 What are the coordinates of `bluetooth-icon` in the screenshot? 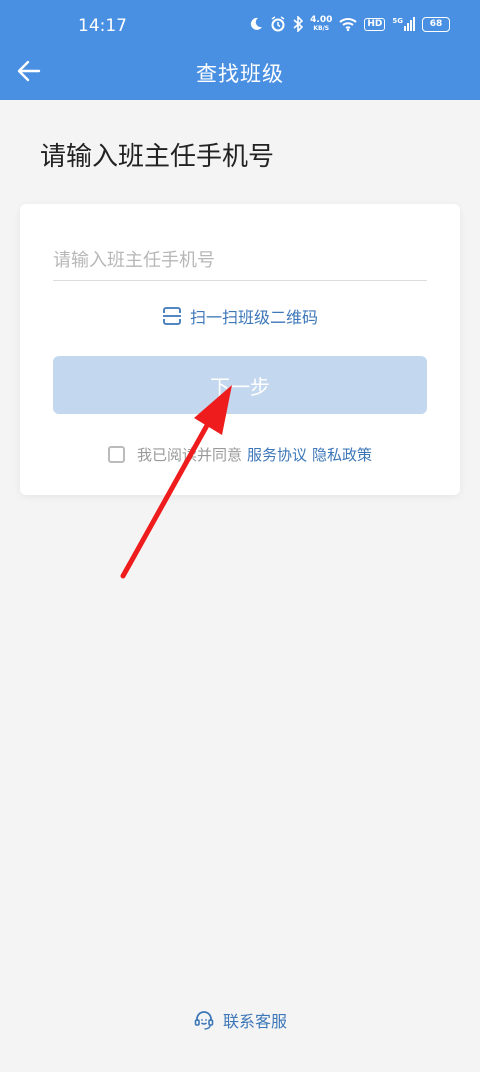 It's located at (298, 24).